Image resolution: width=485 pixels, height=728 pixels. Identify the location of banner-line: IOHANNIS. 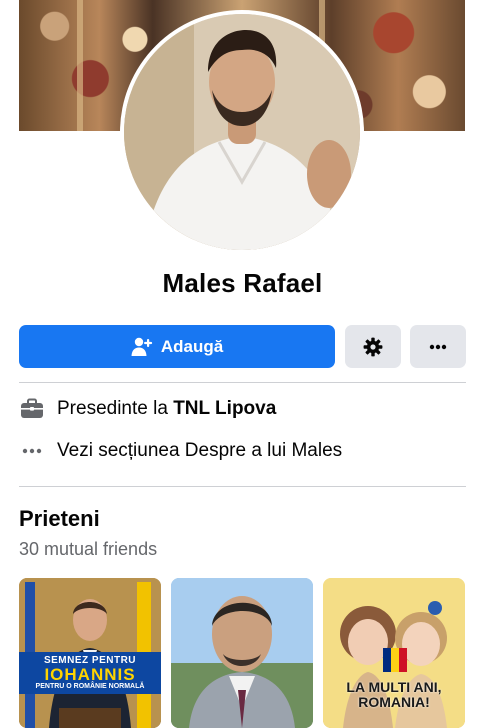
(90, 674).